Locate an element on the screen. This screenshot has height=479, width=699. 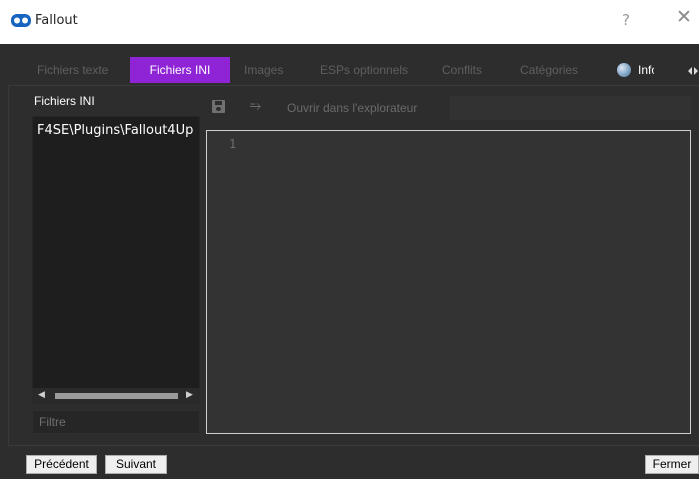
horizontal-scrollbar: ◀ ▶ is located at coordinates (116, 396).